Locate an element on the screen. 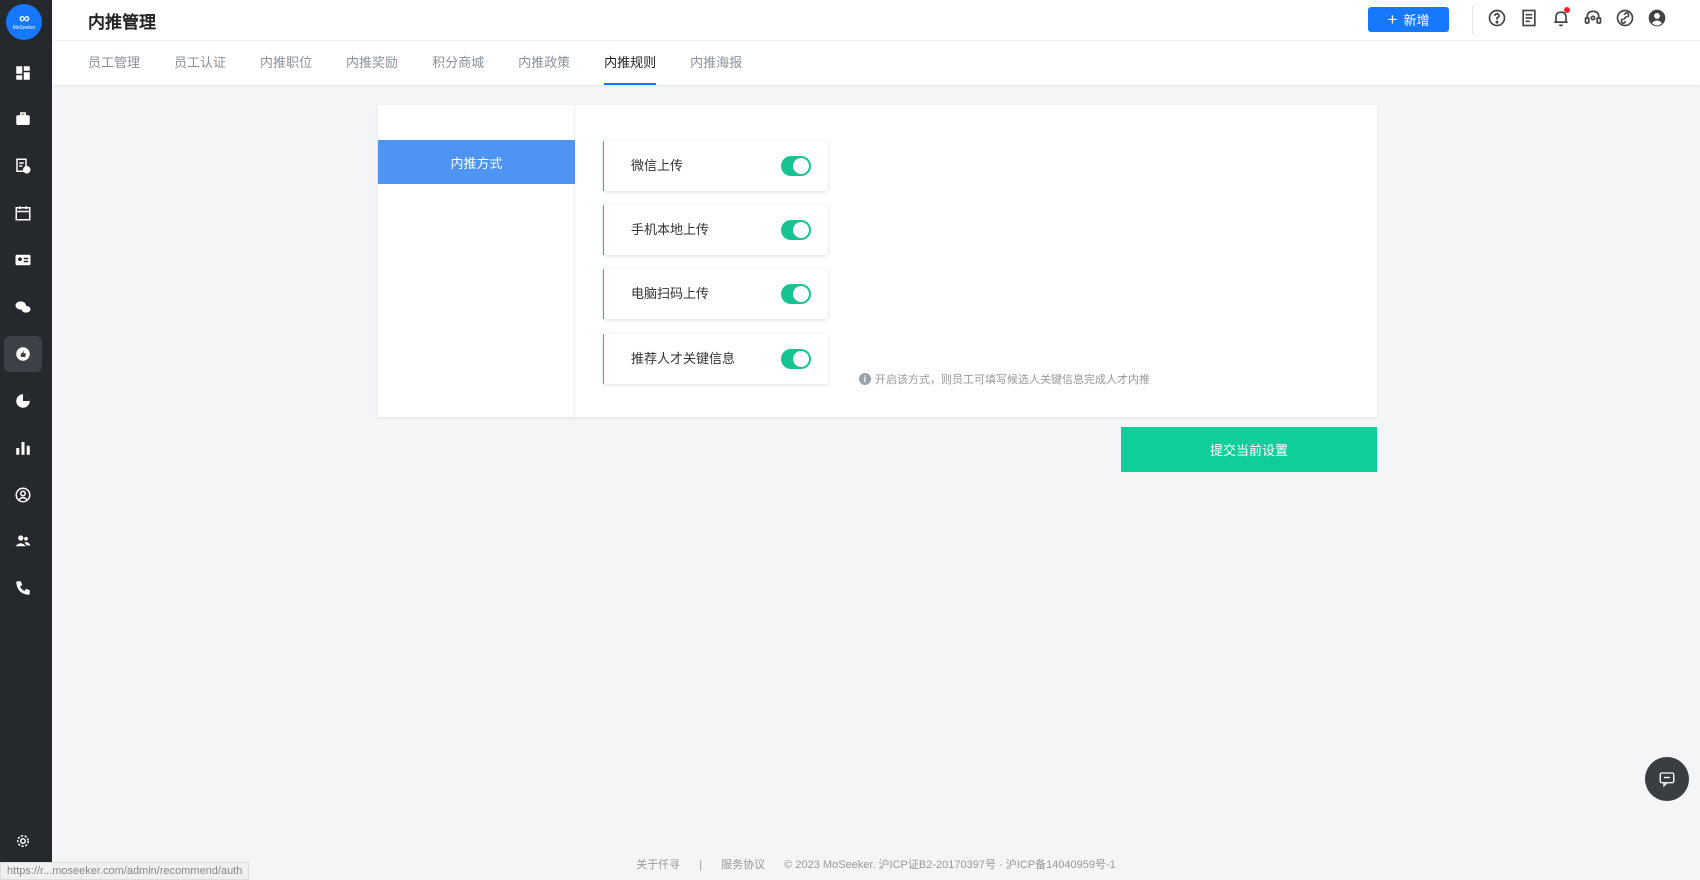 The height and width of the screenshot is (880, 1700). logo-text: MoSeeker is located at coordinates (24, 27).